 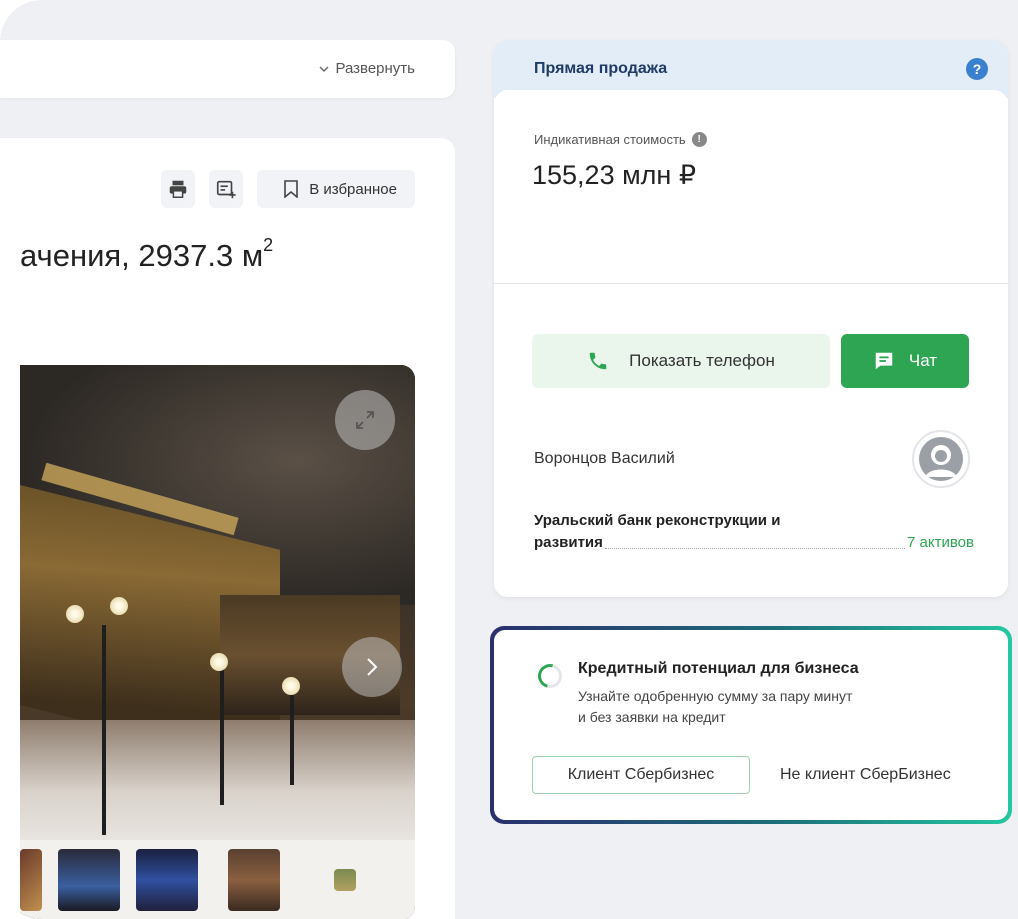 I want to click on chat-icon, so click(x=884, y=361).